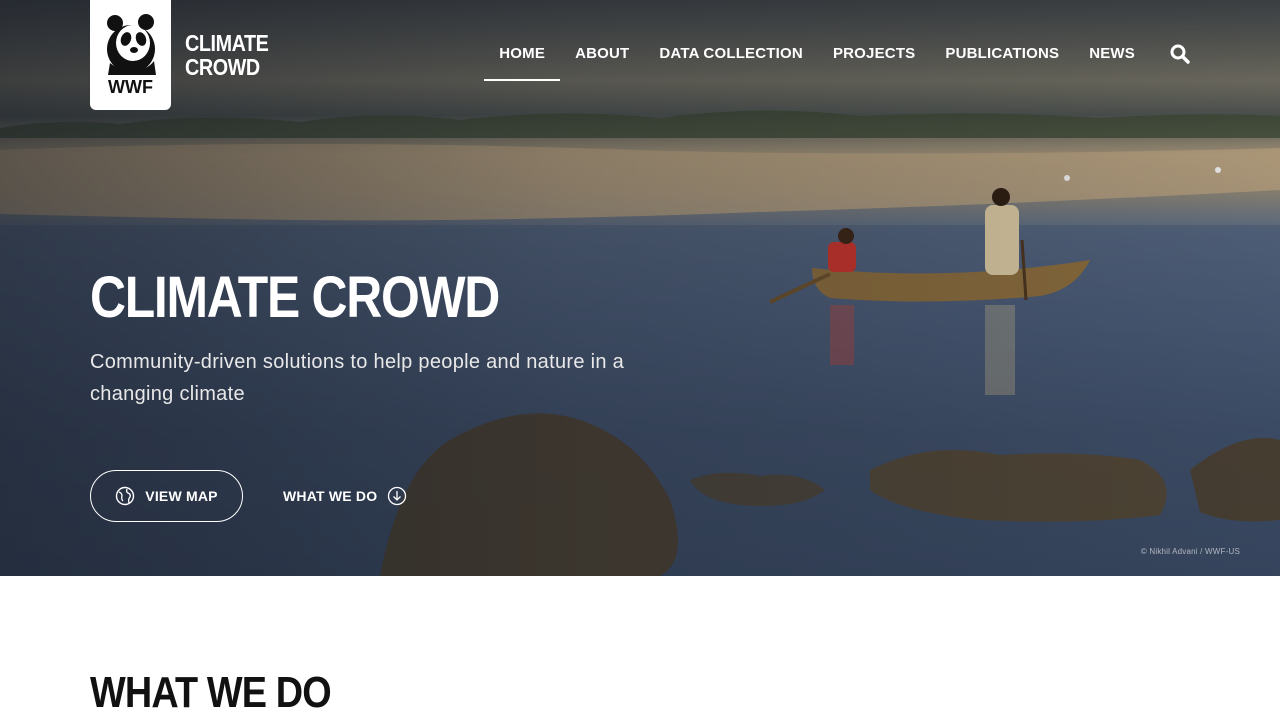 Image resolution: width=1280 pixels, height=720 pixels. I want to click on search-button, so click(1170, 53).